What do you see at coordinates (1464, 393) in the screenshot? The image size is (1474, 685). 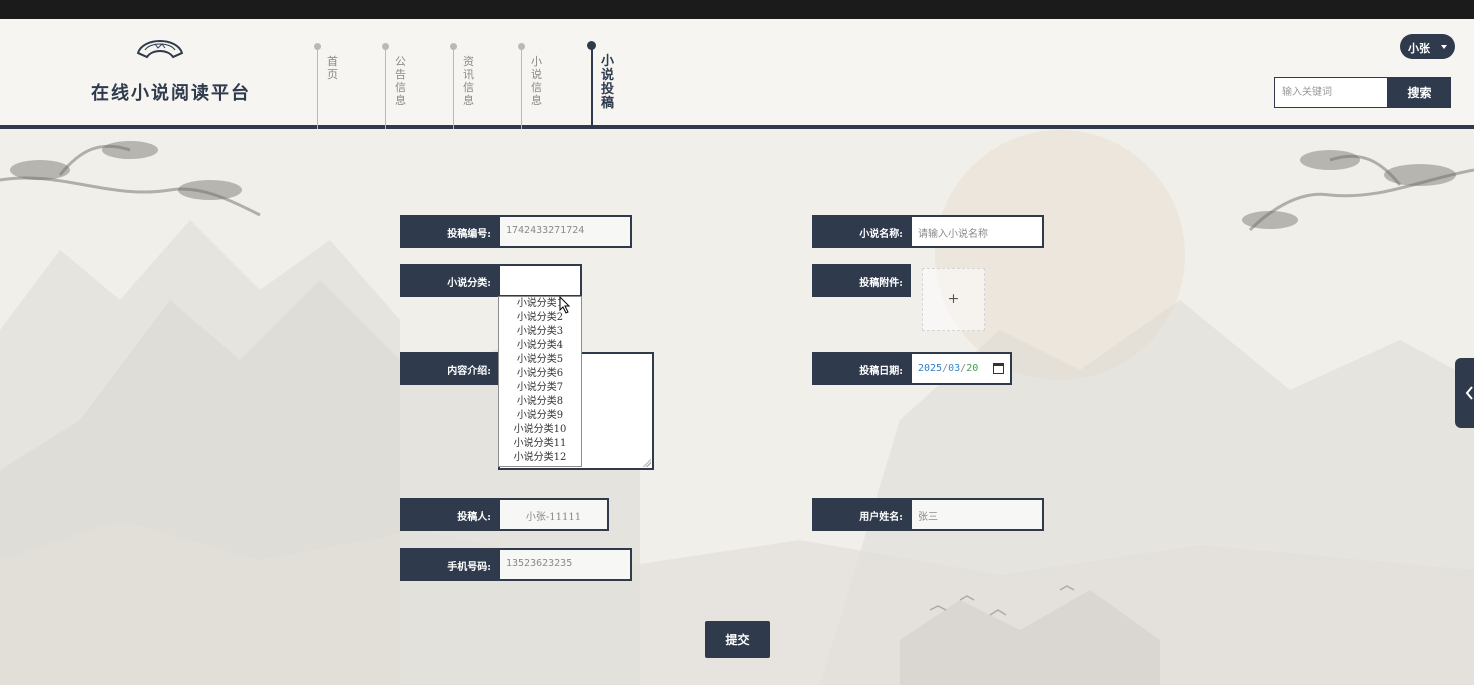 I see `side-panel-tab` at bounding box center [1464, 393].